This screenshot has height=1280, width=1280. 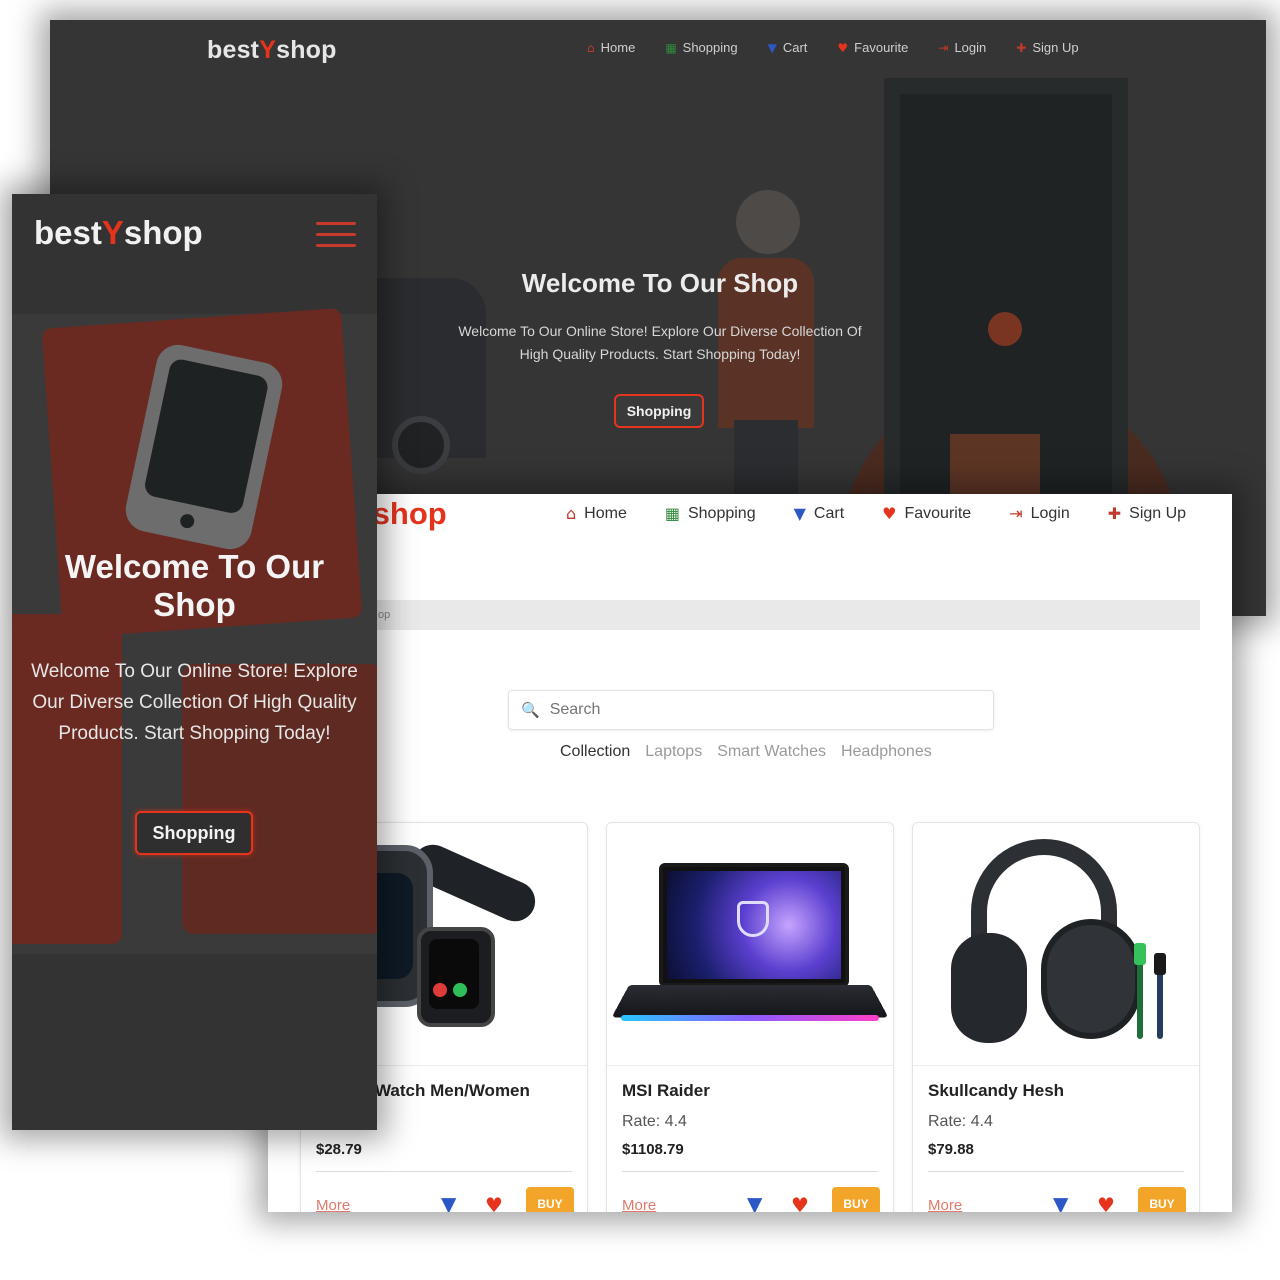 I want to click on mobile-brand-logo: bestYshop, so click(x=118, y=233).